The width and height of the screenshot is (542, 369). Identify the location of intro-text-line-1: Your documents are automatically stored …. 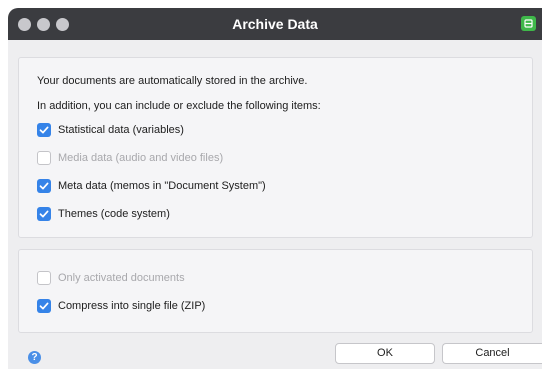
(172, 81).